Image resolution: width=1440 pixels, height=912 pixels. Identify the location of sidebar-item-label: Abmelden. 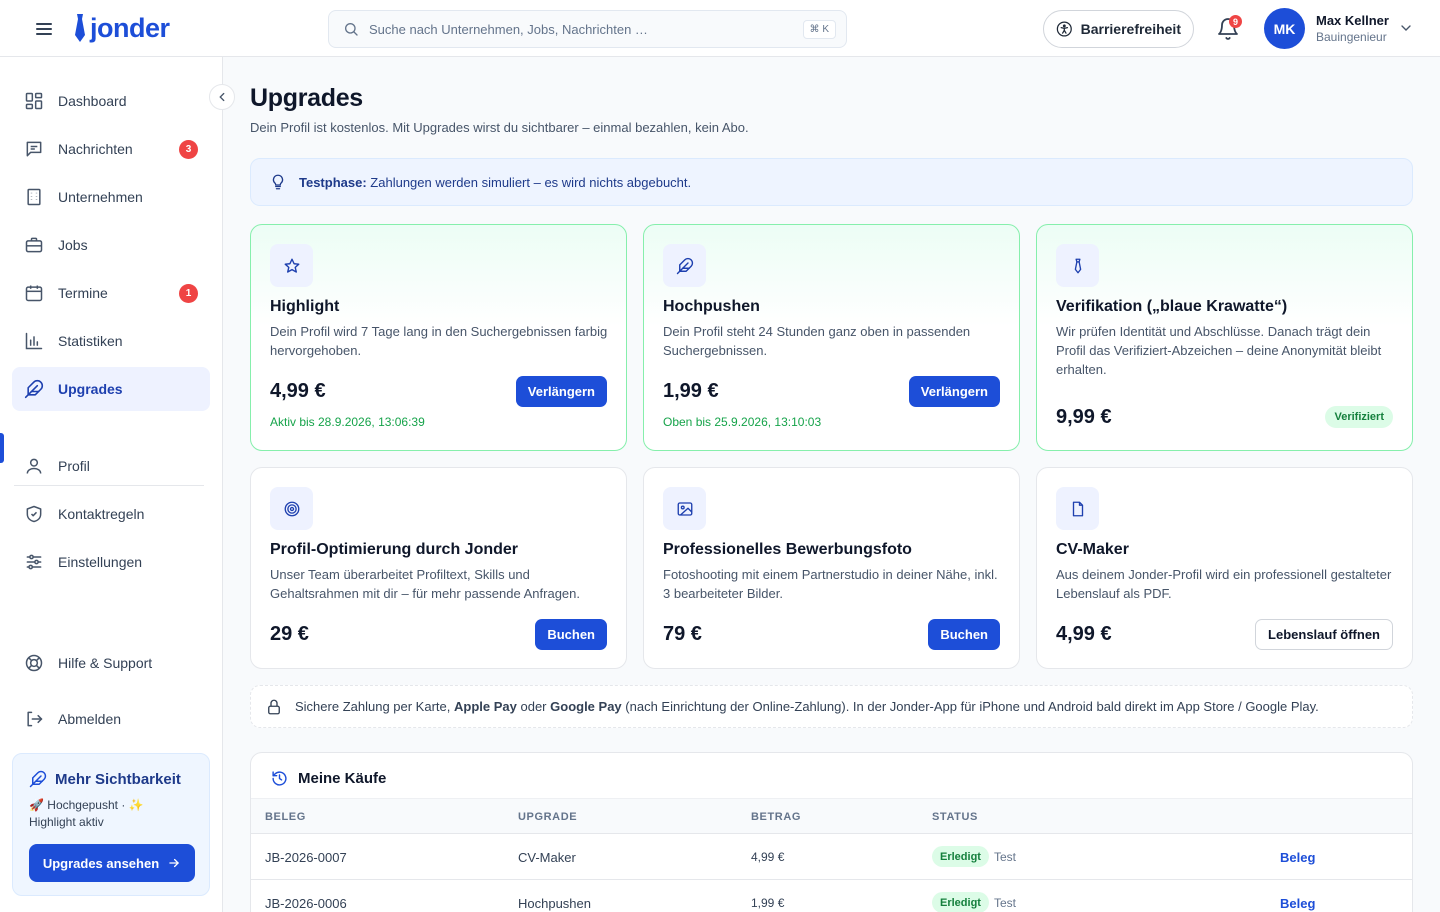
(90, 719).